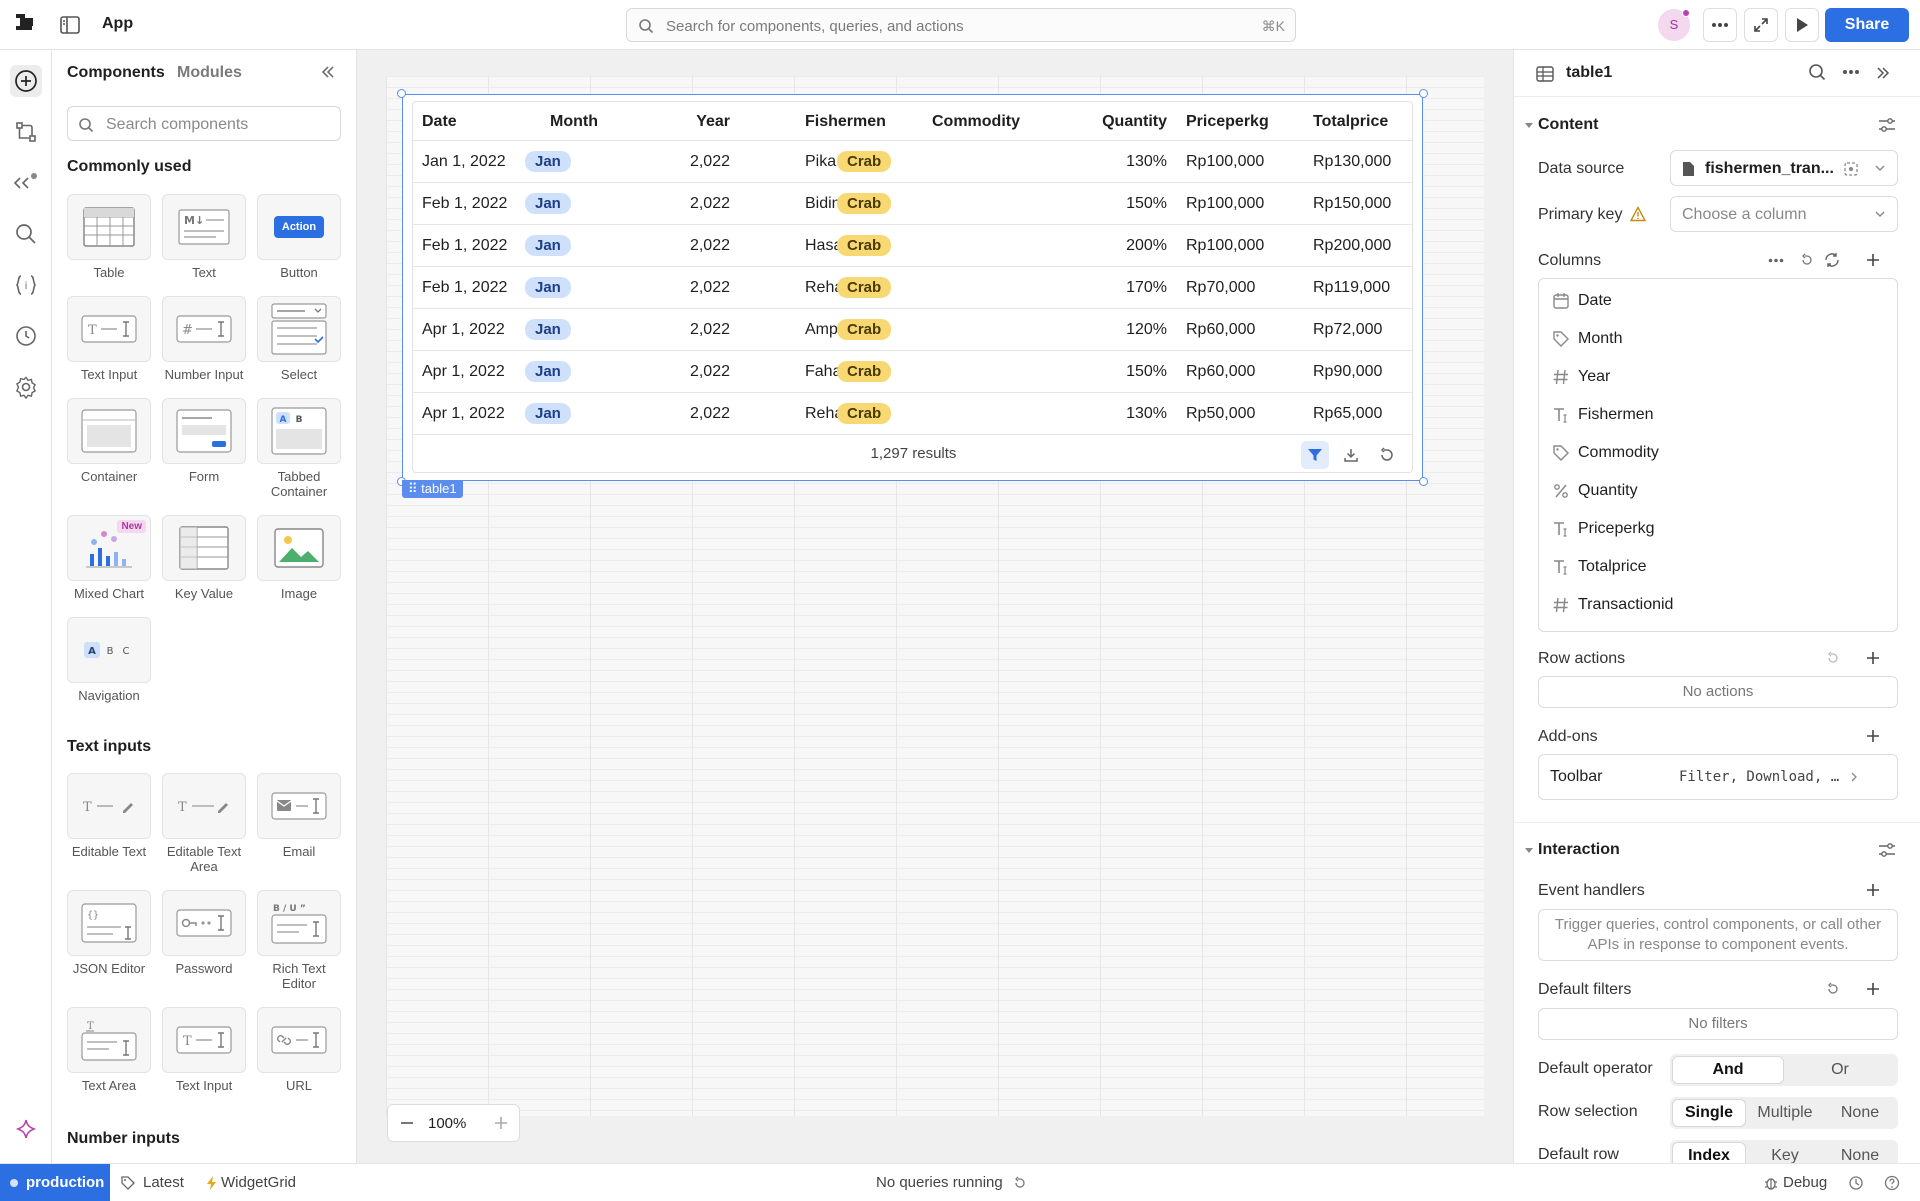 Image resolution: width=1920 pixels, height=1201 pixels. I want to click on add-row-action-icon, so click(1873, 658).